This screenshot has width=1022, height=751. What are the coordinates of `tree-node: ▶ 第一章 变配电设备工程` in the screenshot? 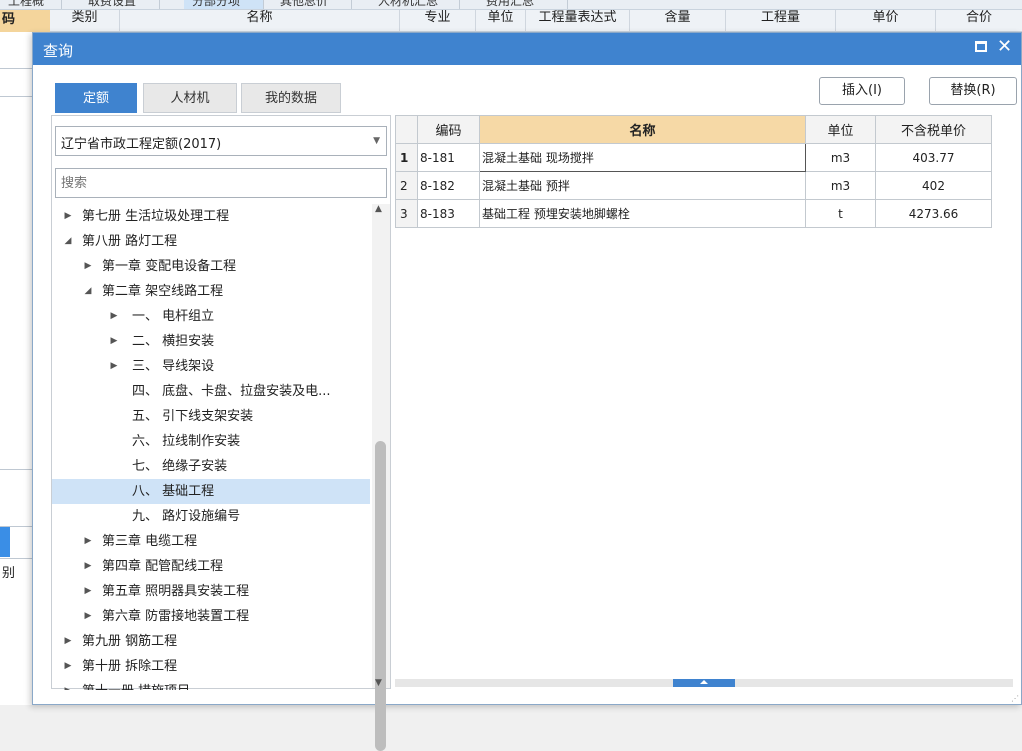 It's located at (211, 266).